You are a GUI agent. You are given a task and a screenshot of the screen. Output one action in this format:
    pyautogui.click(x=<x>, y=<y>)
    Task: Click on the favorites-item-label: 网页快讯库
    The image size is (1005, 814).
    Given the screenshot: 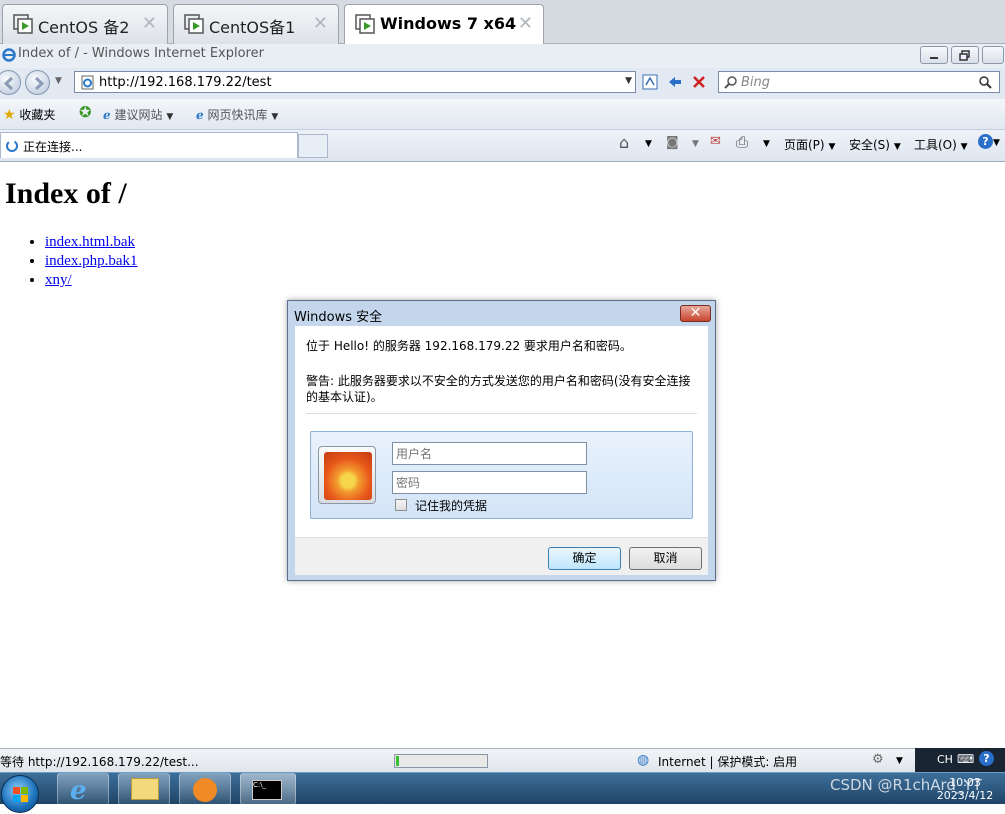 What is the action you would take?
    pyautogui.click(x=237, y=115)
    